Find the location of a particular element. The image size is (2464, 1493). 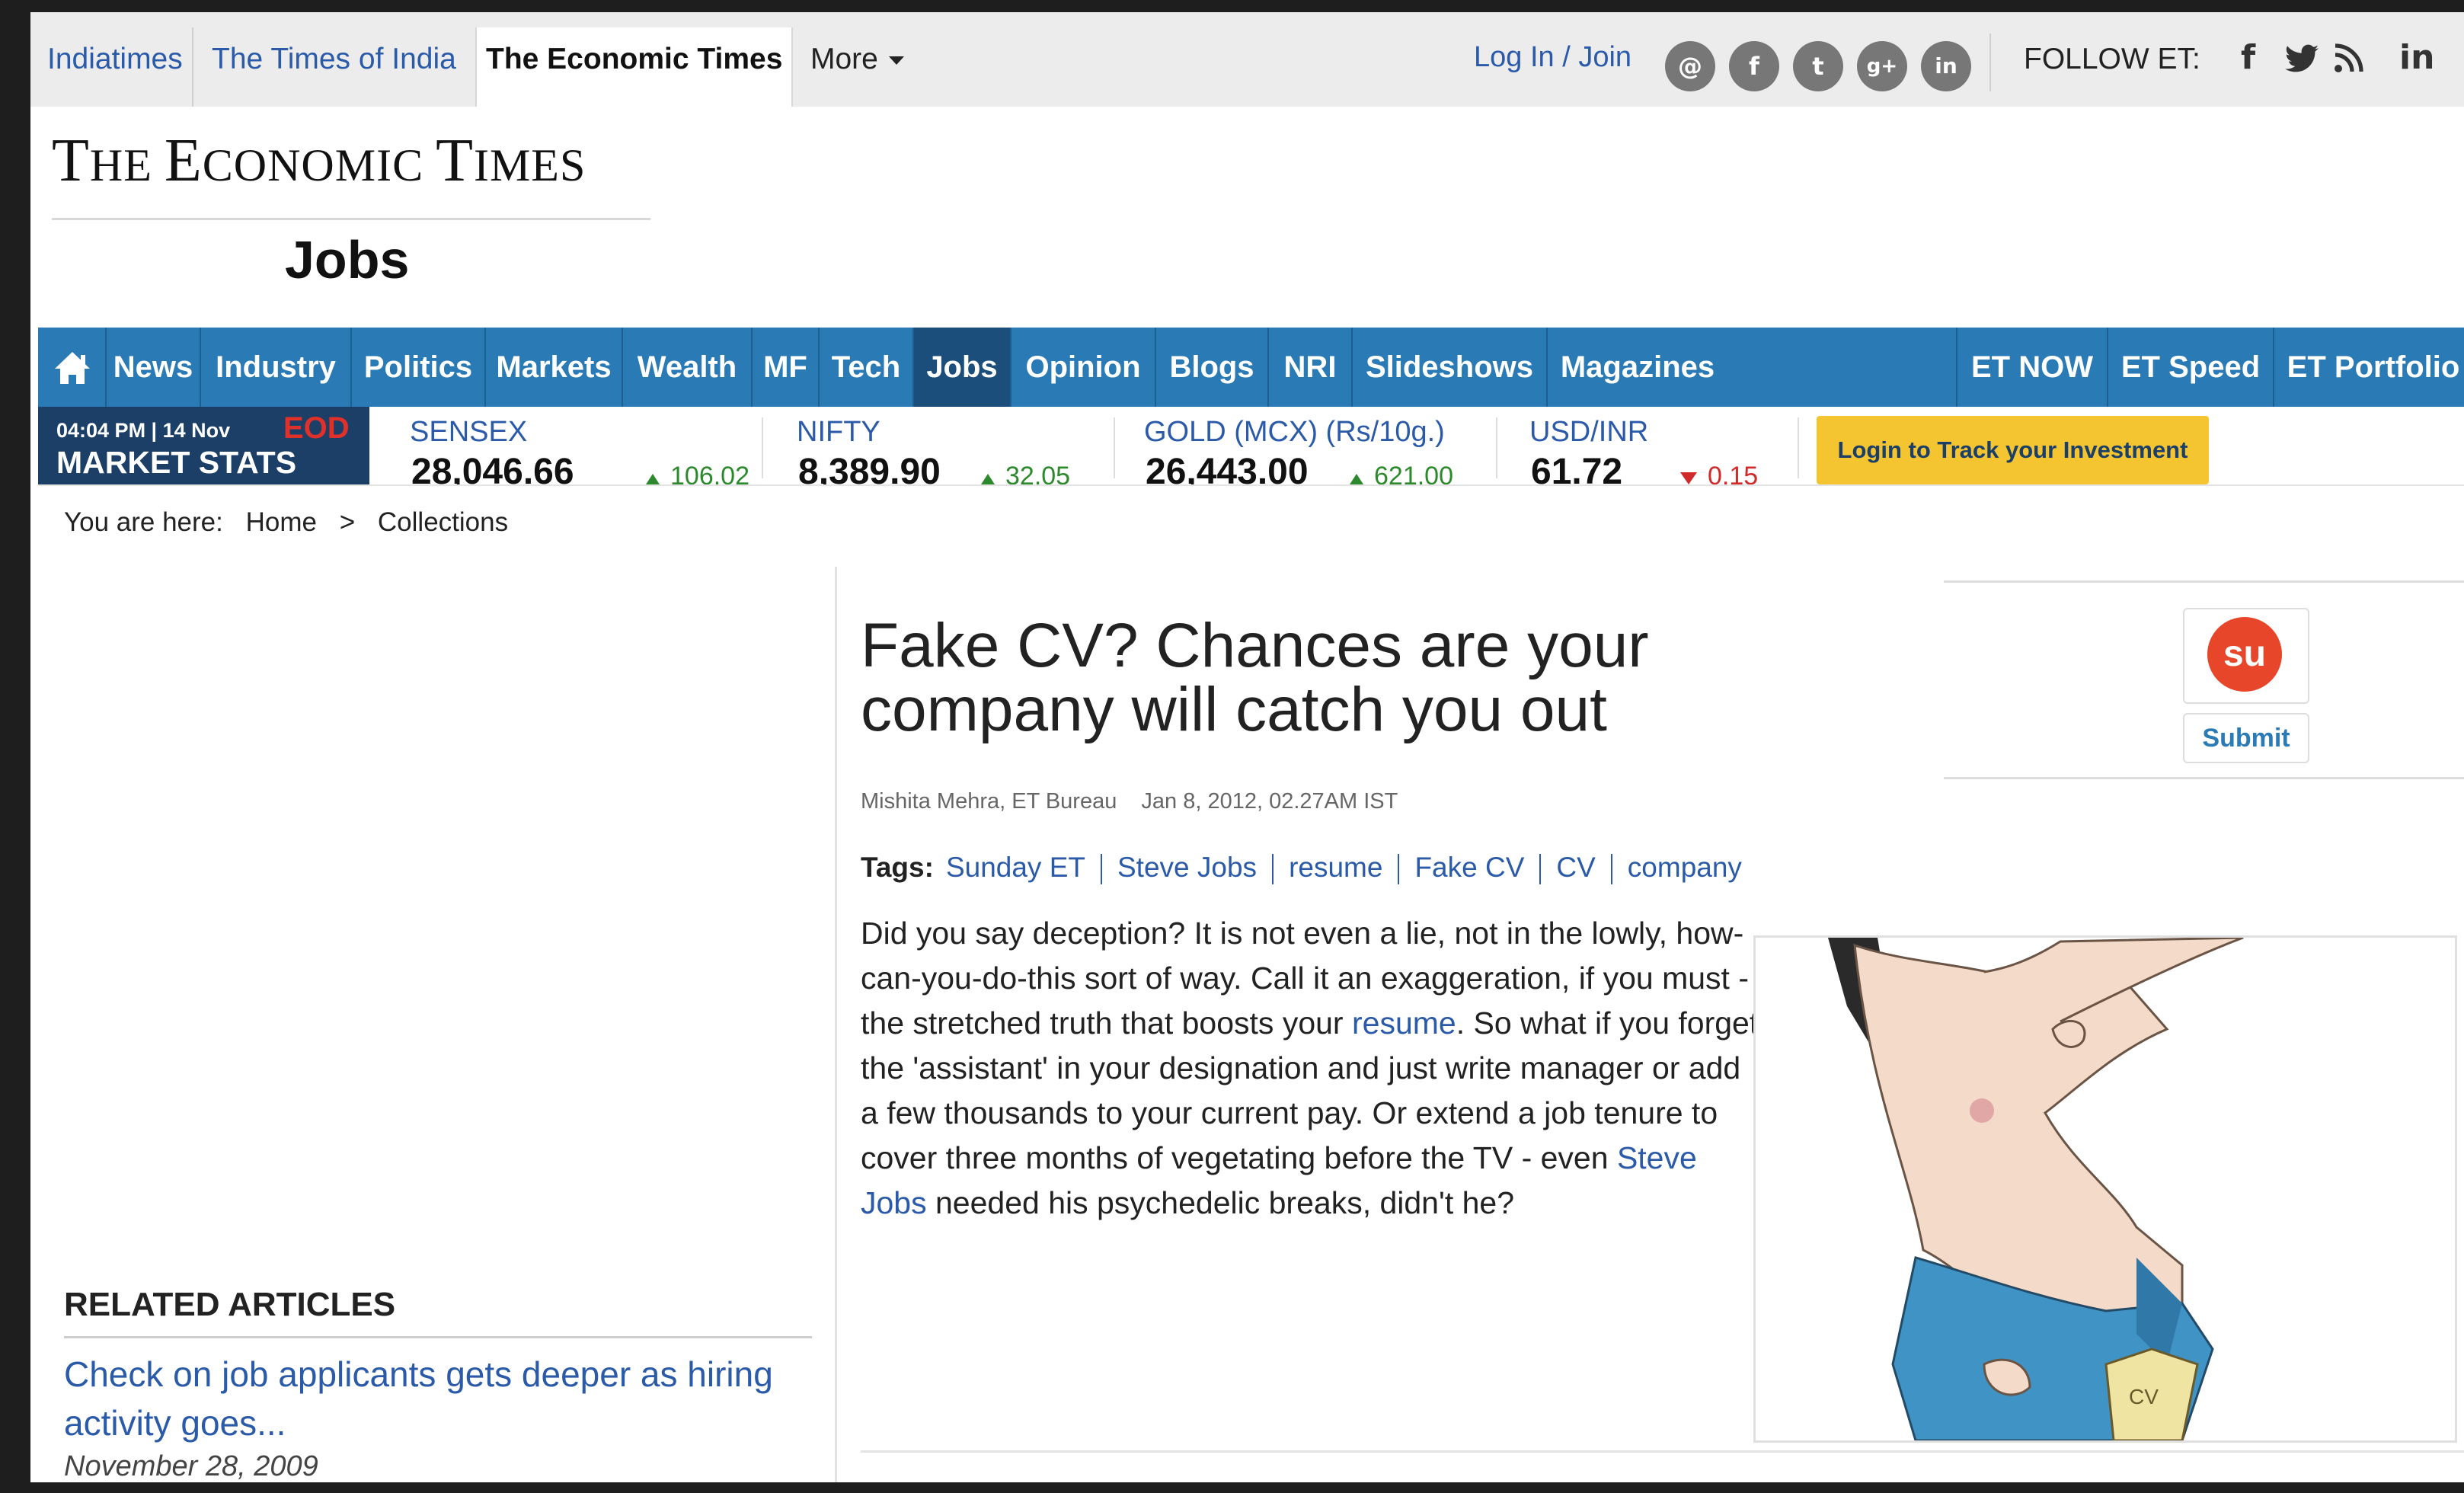

follow-twitter-icon is located at coordinates (2302, 62).